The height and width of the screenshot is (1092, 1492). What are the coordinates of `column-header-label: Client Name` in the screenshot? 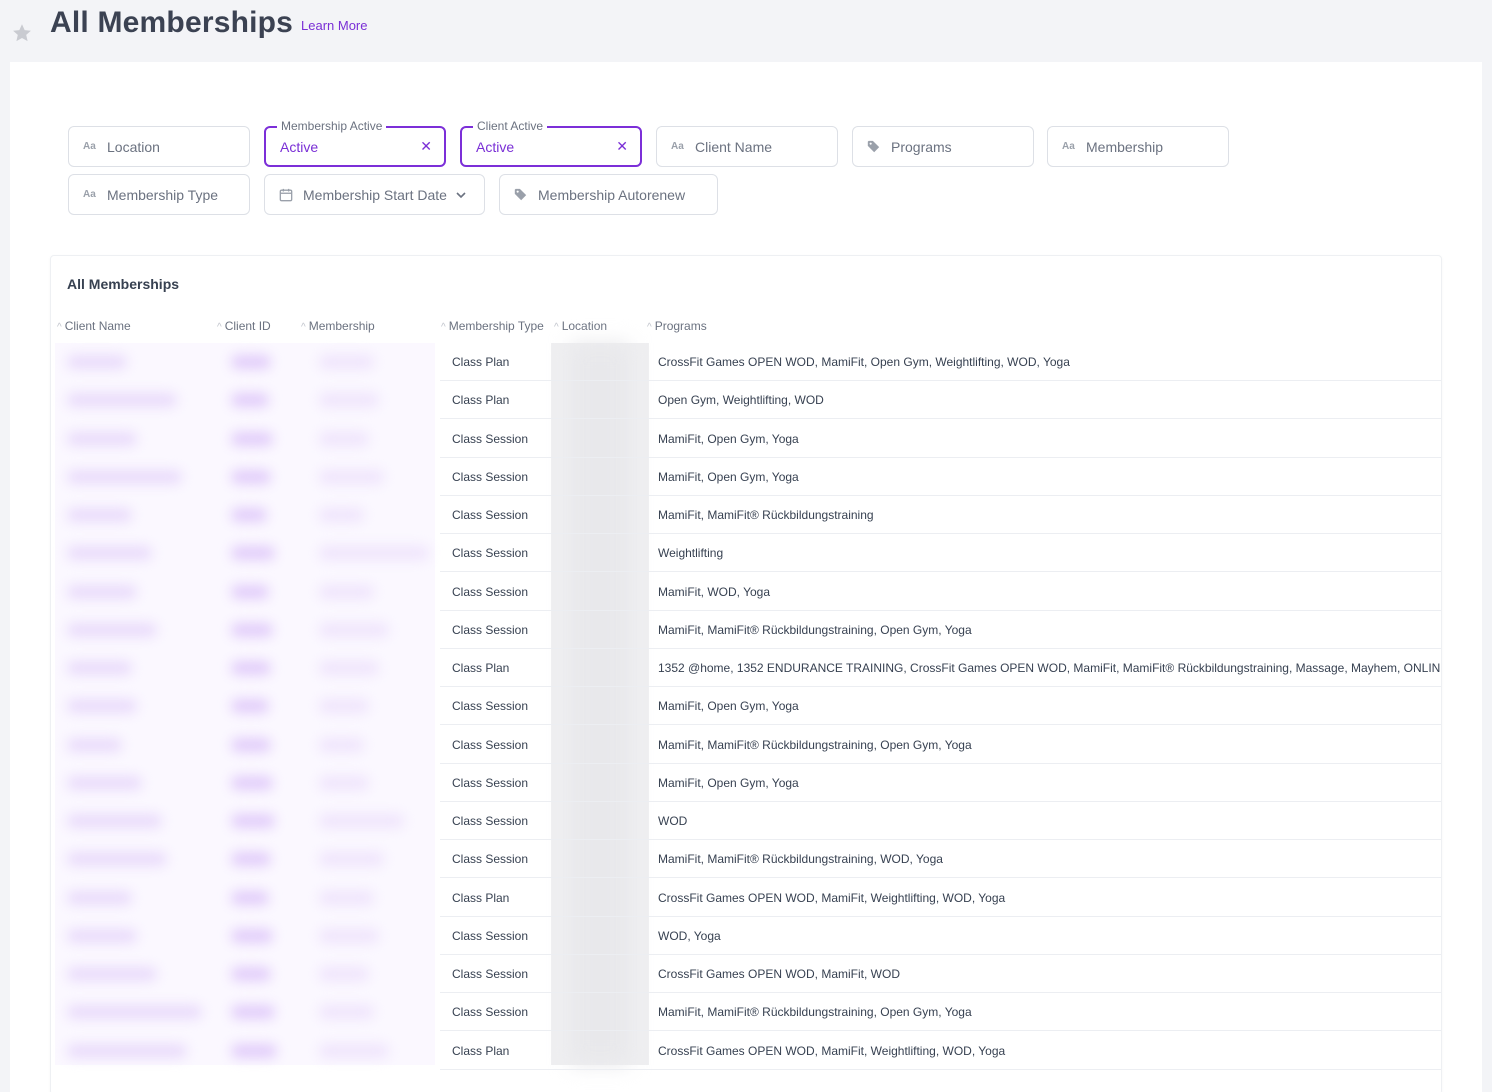 It's located at (97, 326).